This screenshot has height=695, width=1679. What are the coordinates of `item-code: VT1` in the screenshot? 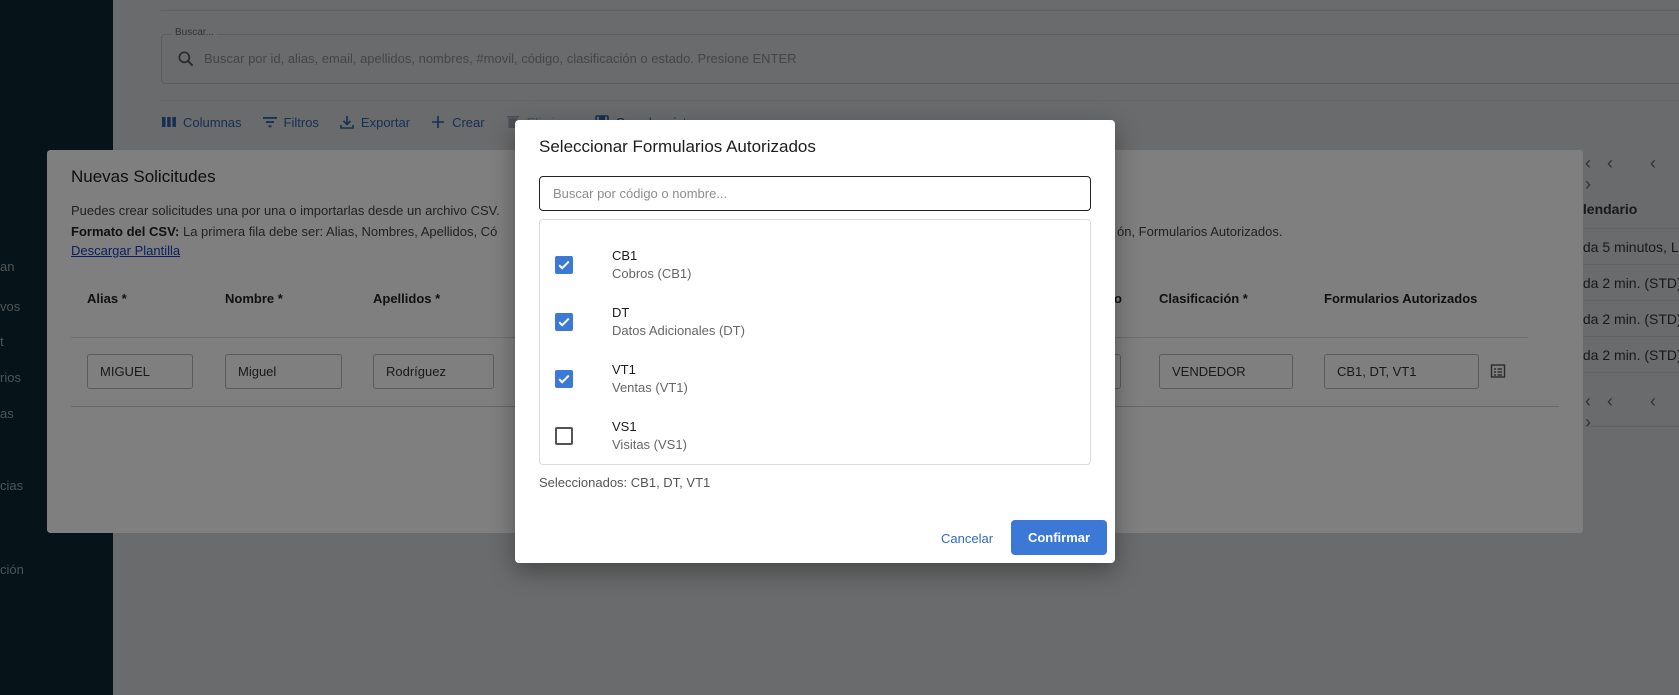 It's located at (624, 369).